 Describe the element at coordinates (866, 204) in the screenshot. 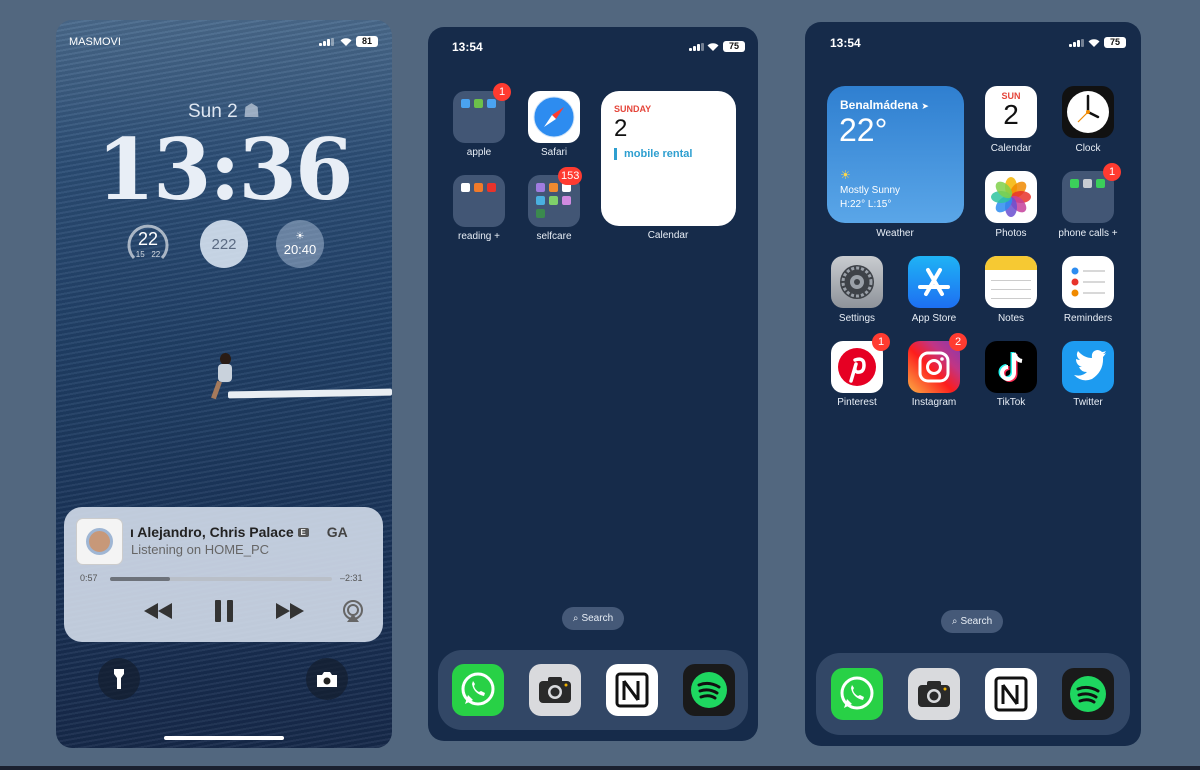

I see `weather-hilo: H:22° L:15°` at that location.